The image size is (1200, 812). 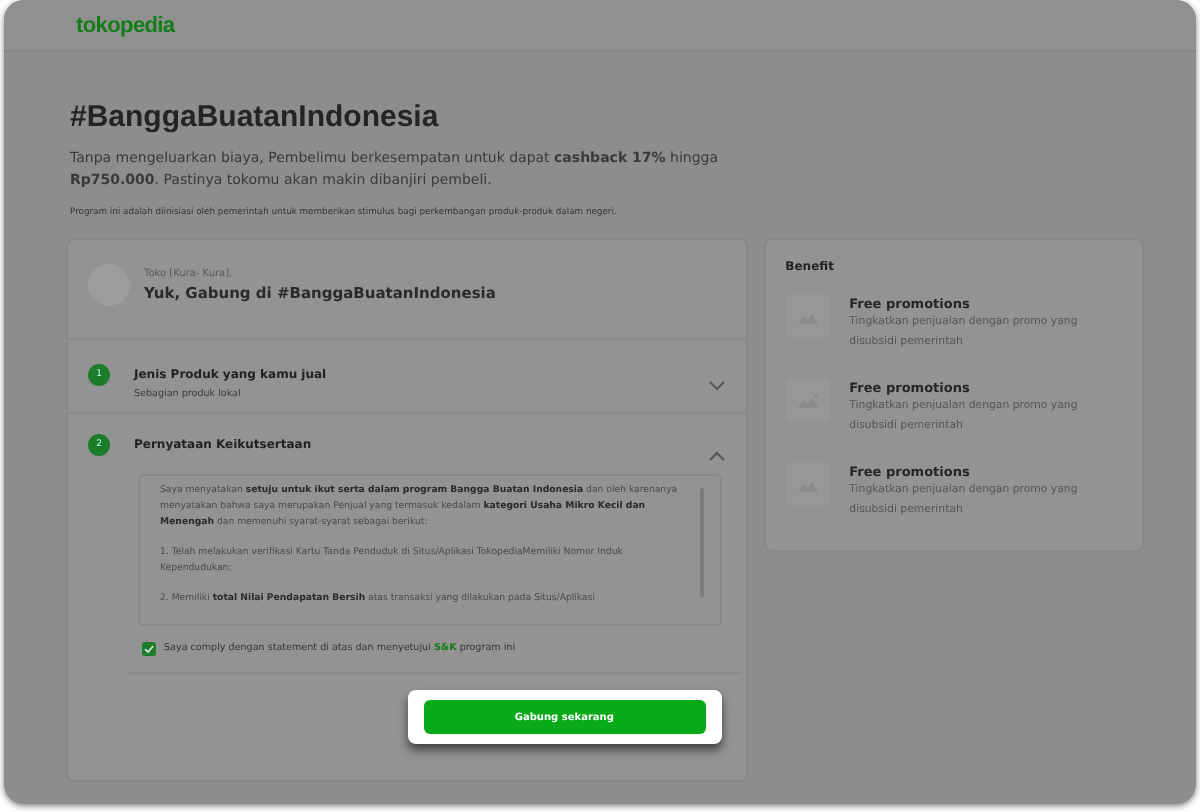 I want to click on chevron-up-icon, so click(x=716, y=456).